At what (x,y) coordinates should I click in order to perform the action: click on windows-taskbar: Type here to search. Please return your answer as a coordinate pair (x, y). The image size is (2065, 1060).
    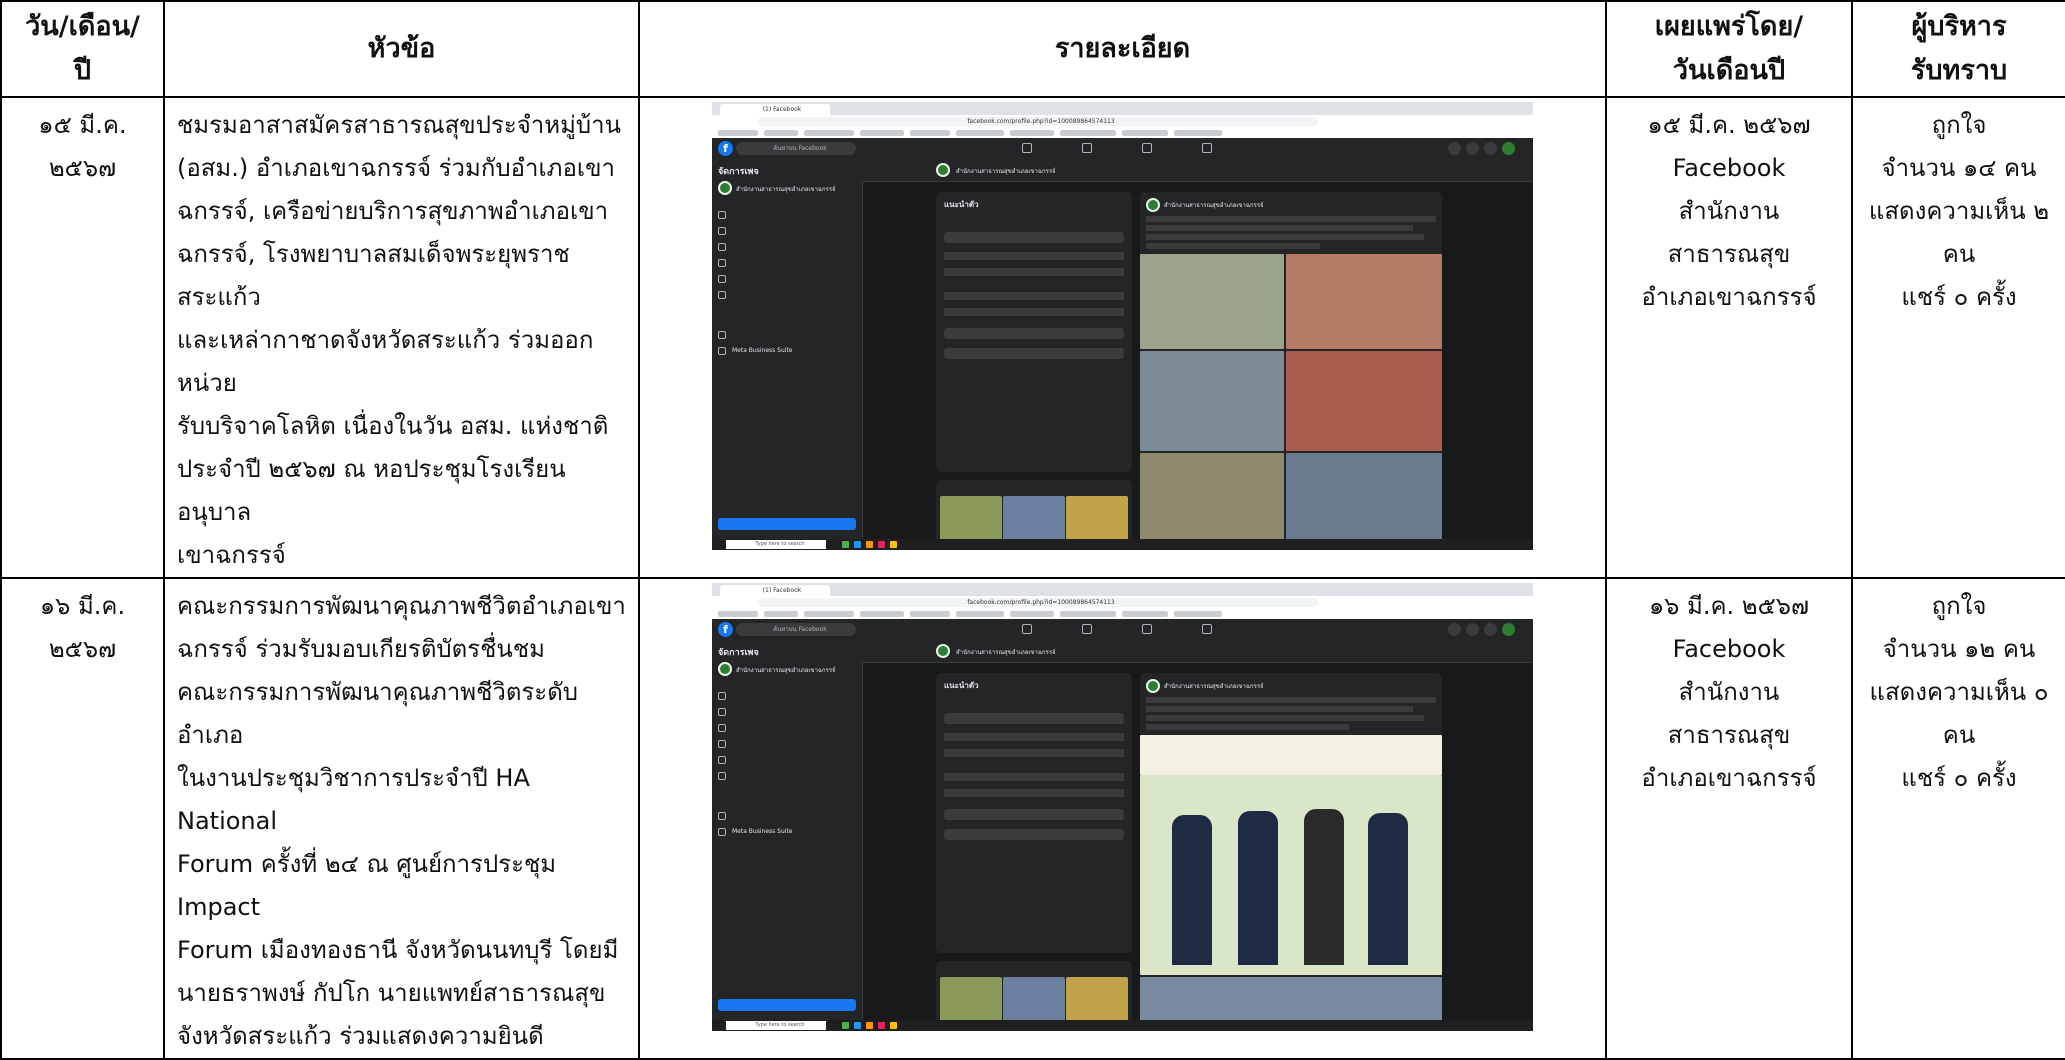
    Looking at the image, I should click on (1122, 544).